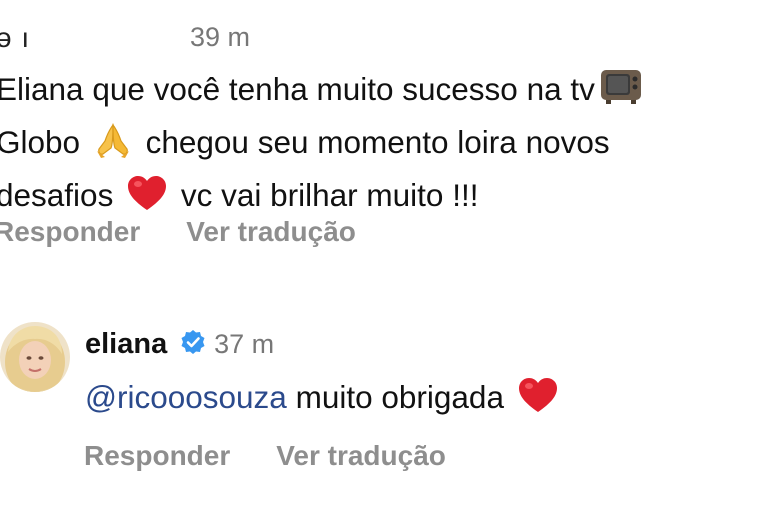  I want to click on reply-header: eliana 37 m, so click(179, 348).